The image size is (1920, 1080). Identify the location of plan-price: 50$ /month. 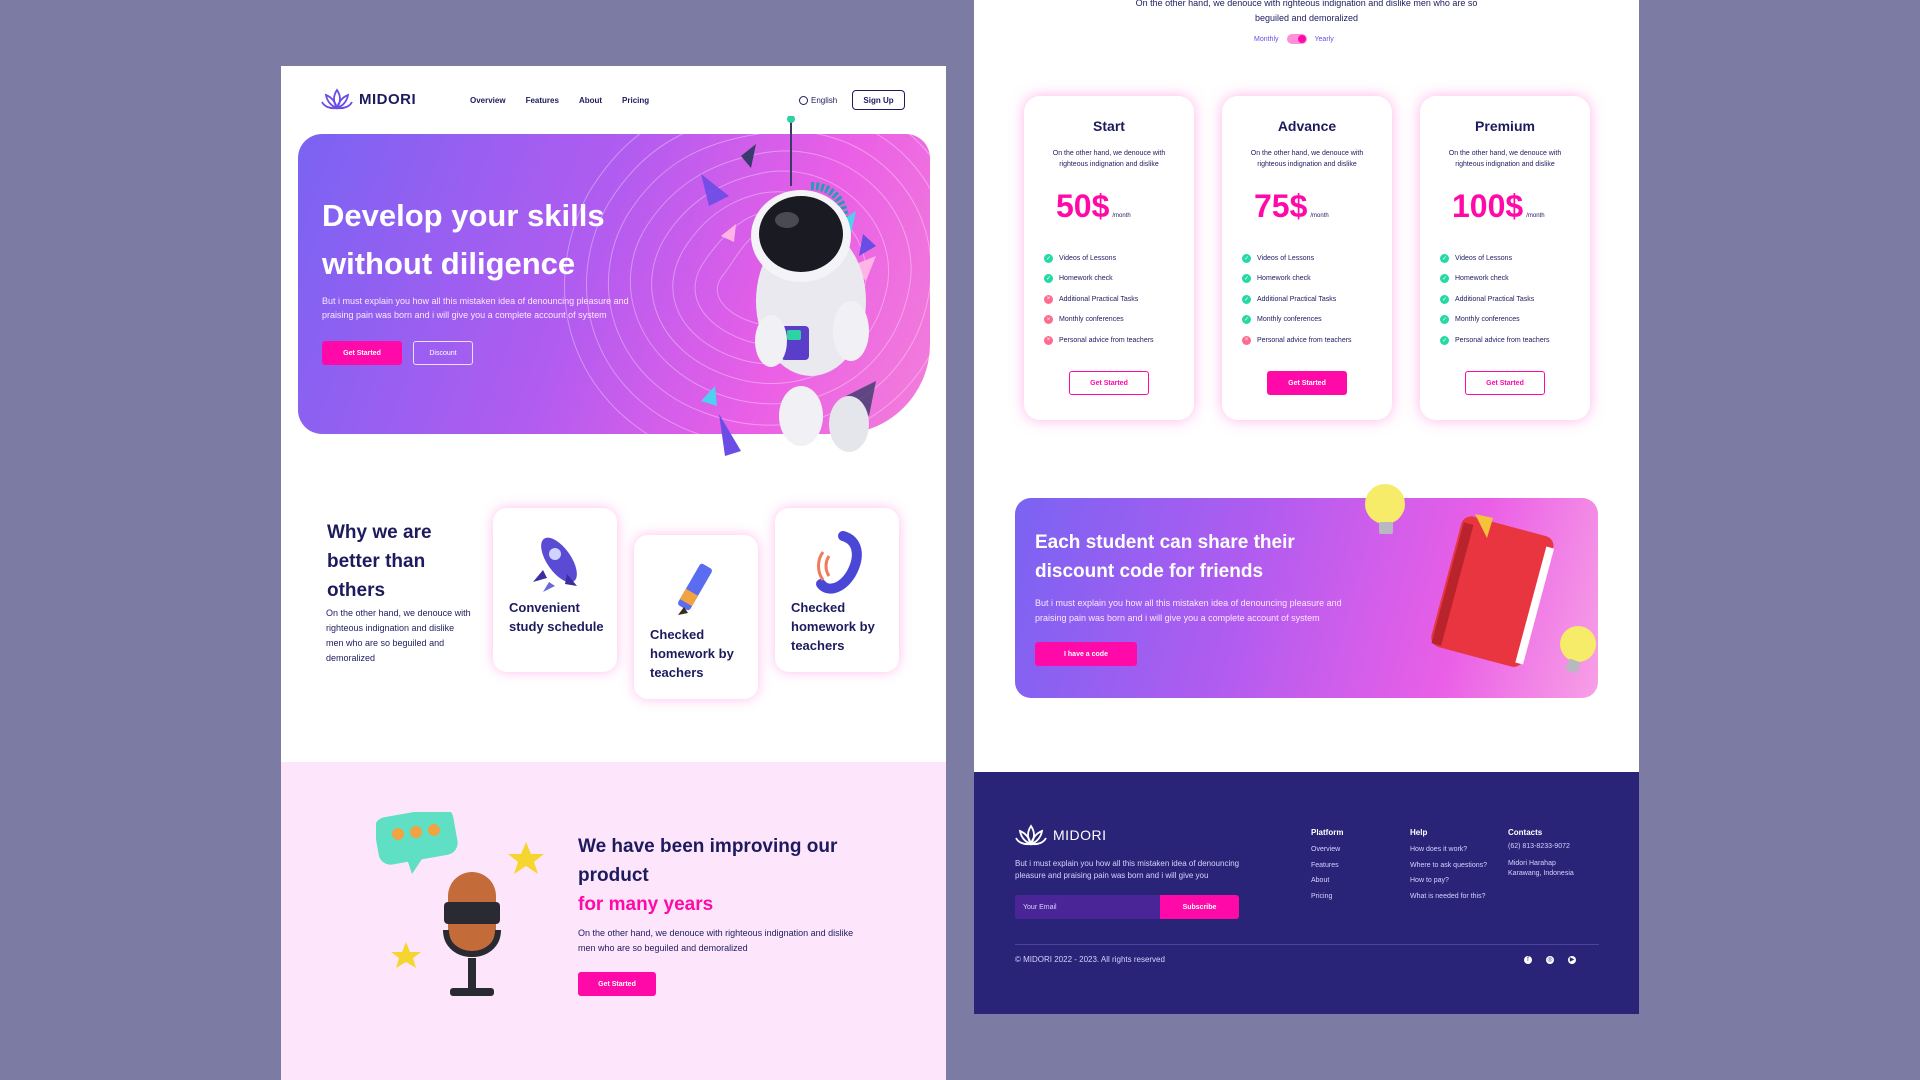
(1093, 206).